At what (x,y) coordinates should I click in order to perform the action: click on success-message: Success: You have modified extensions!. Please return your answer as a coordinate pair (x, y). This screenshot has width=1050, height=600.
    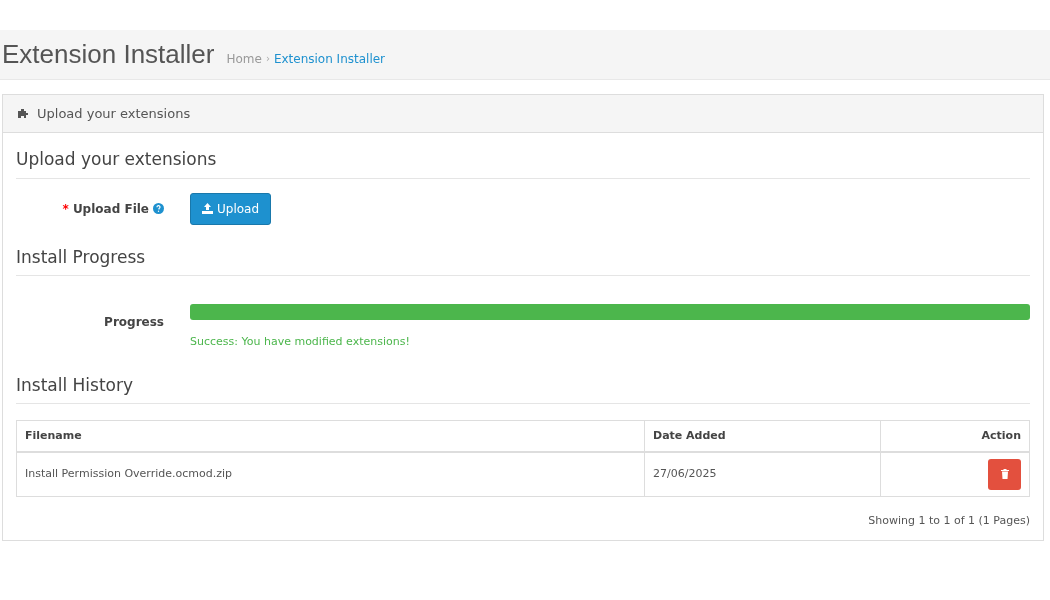
    Looking at the image, I should click on (300, 342).